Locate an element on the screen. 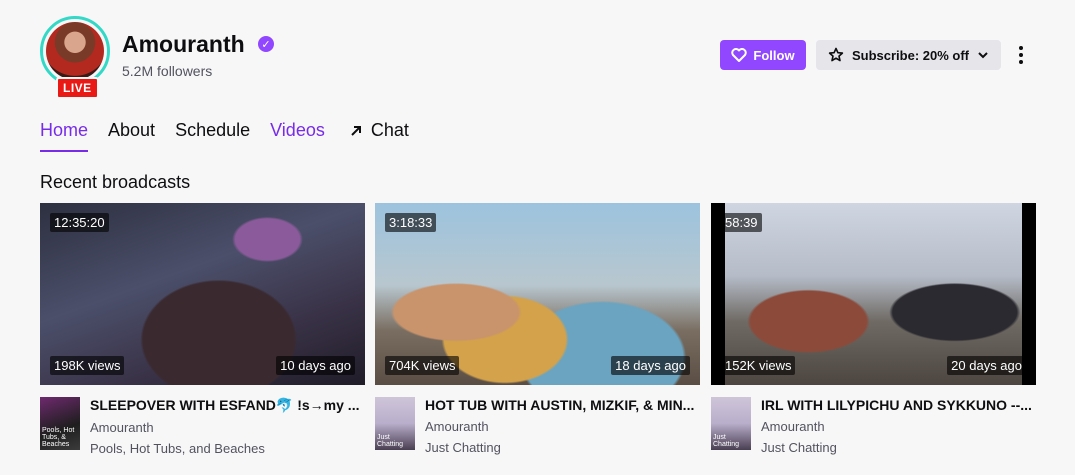 This screenshot has width=1075, height=475. duration-badge: 58:39 is located at coordinates (741, 222).